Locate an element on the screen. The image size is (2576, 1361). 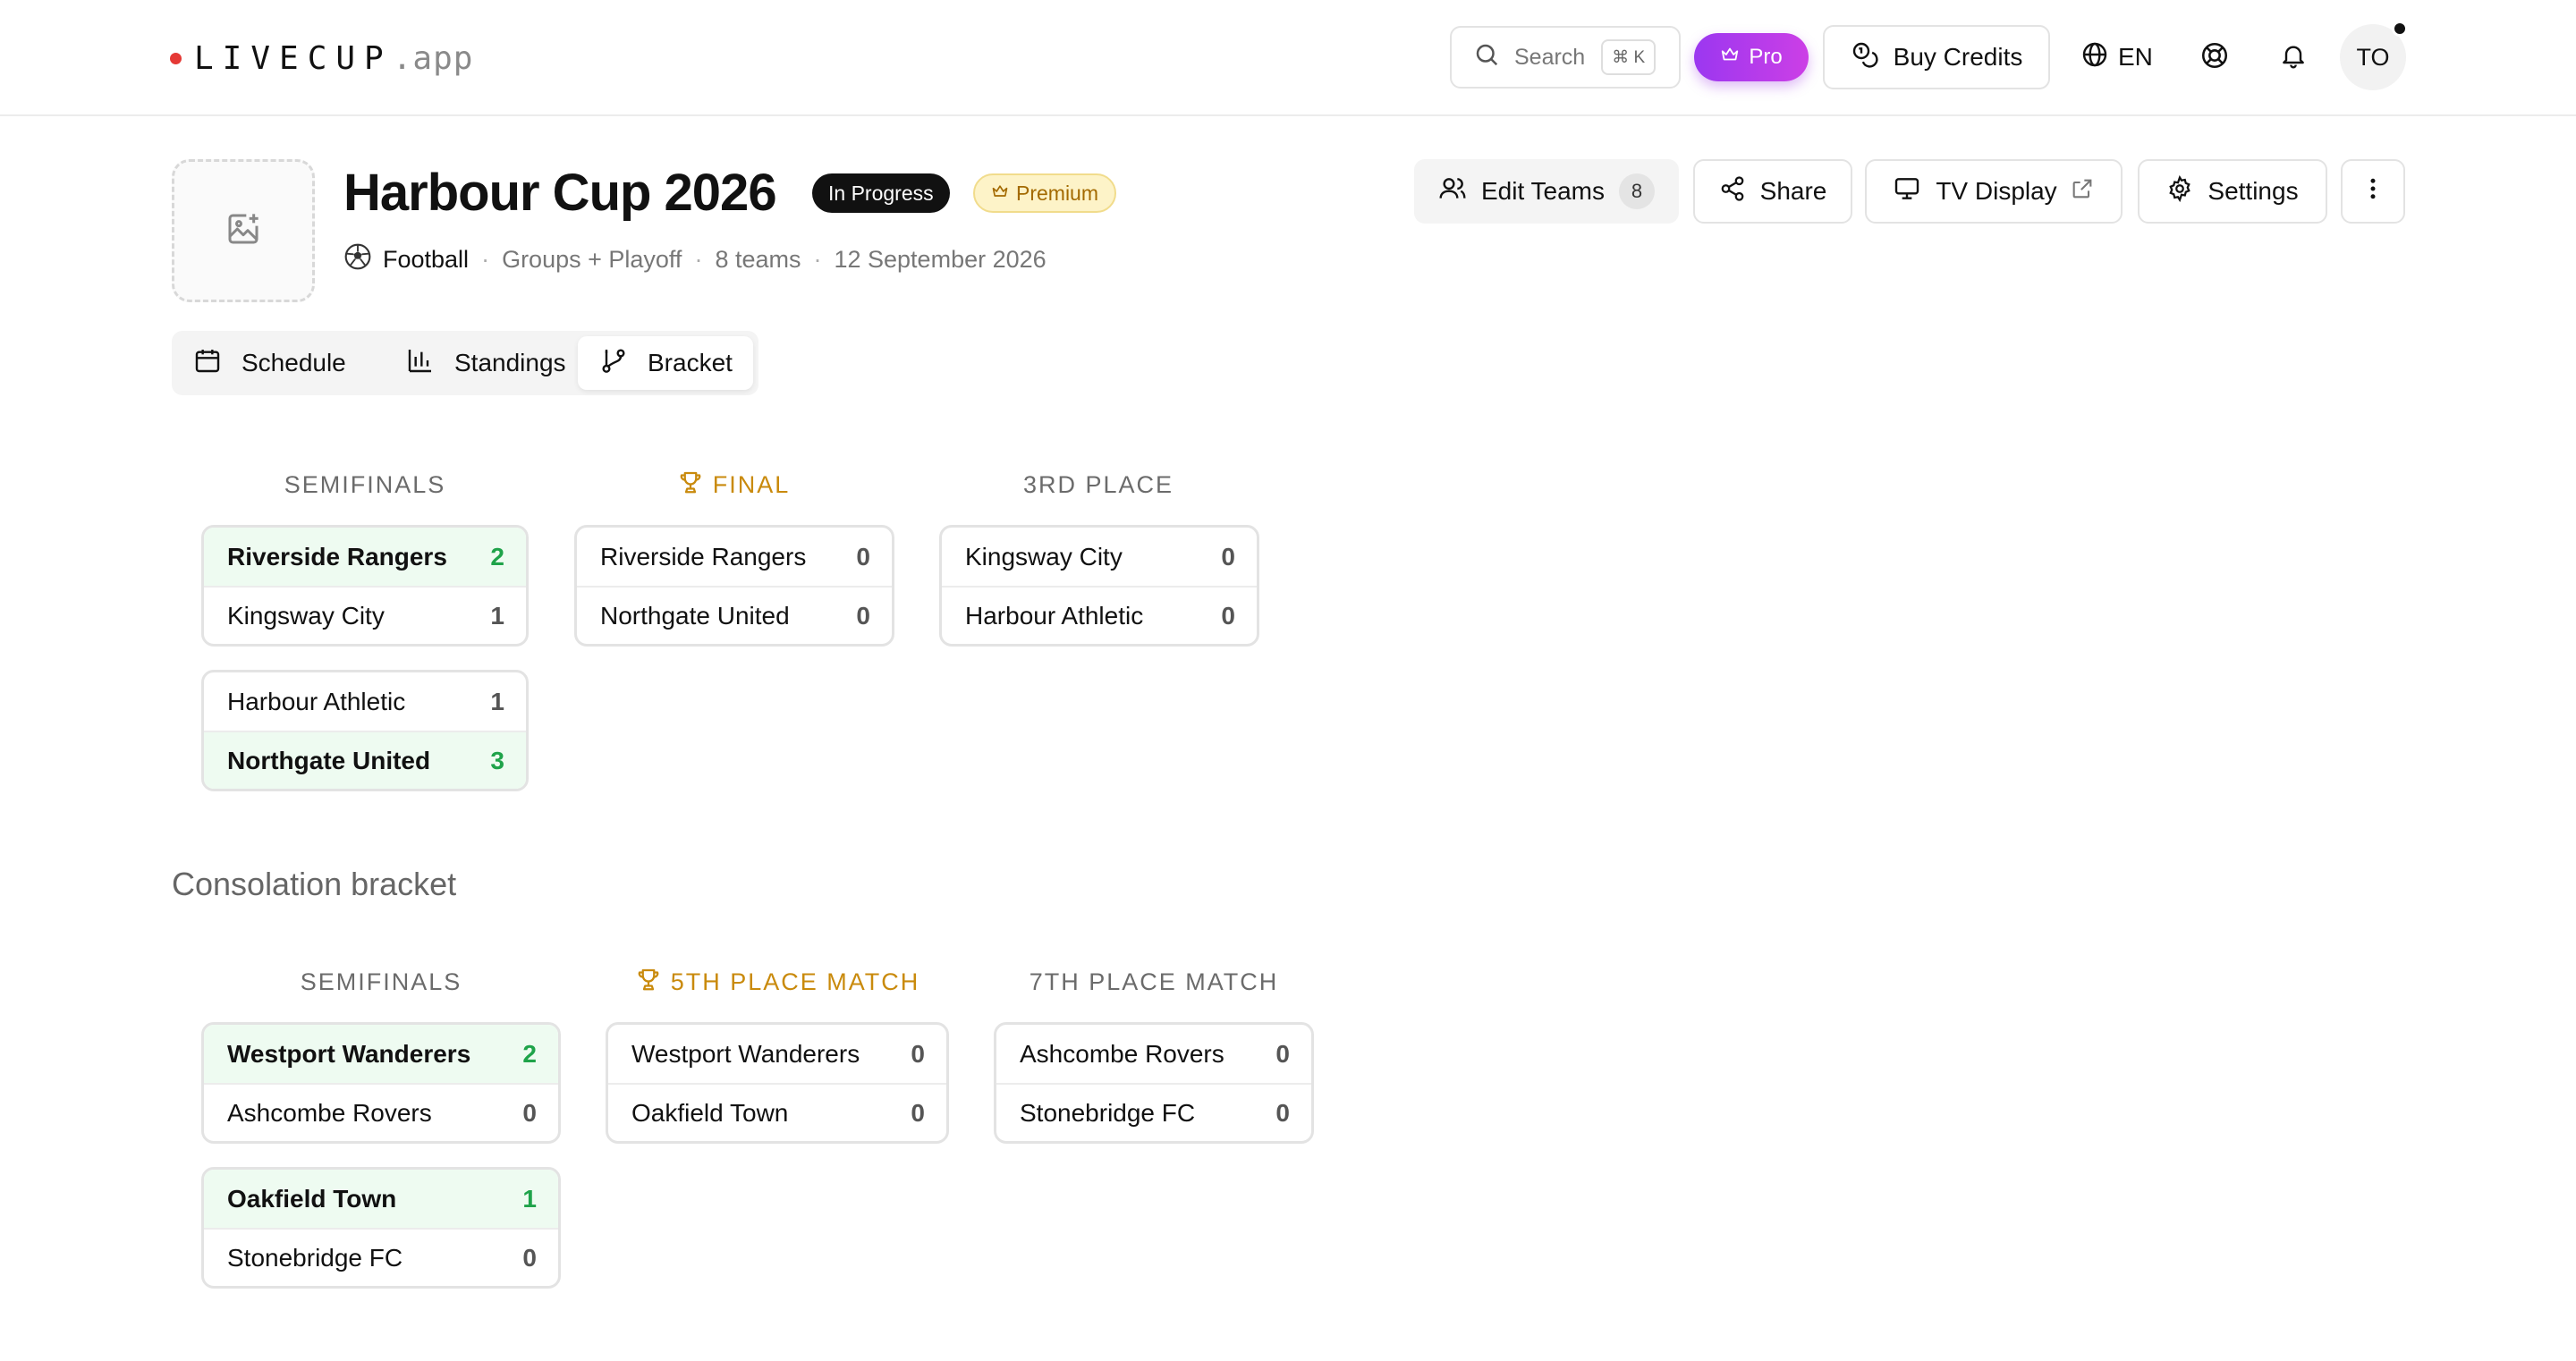
team-name: Ashcombe Rovers is located at coordinates (1122, 1053).